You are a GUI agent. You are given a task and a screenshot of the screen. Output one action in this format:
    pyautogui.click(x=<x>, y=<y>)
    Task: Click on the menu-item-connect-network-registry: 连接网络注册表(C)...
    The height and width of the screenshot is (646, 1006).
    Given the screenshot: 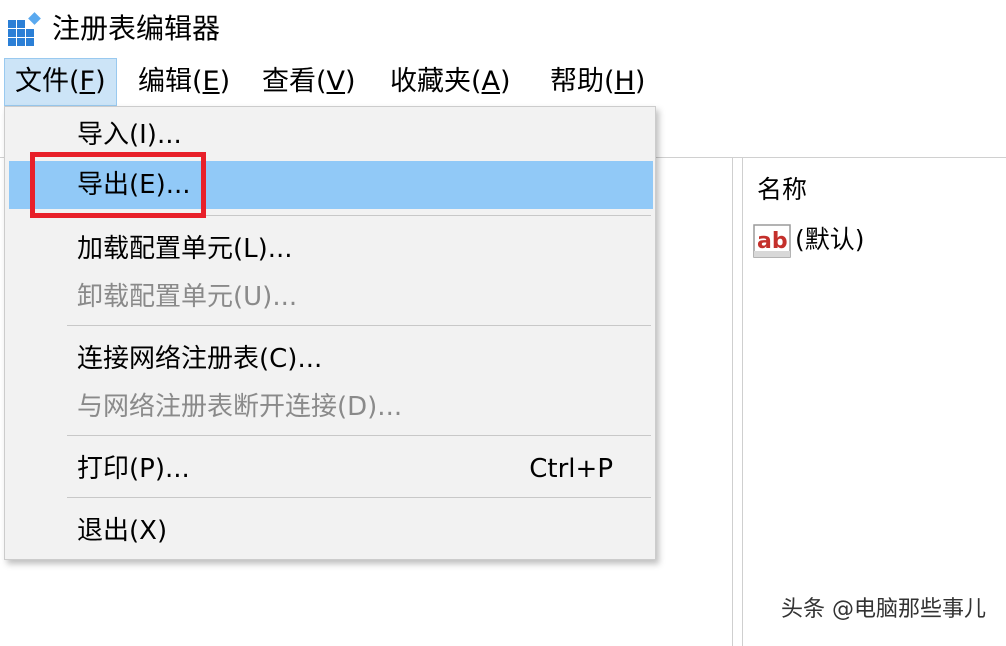 What is the action you would take?
    pyautogui.click(x=331, y=359)
    